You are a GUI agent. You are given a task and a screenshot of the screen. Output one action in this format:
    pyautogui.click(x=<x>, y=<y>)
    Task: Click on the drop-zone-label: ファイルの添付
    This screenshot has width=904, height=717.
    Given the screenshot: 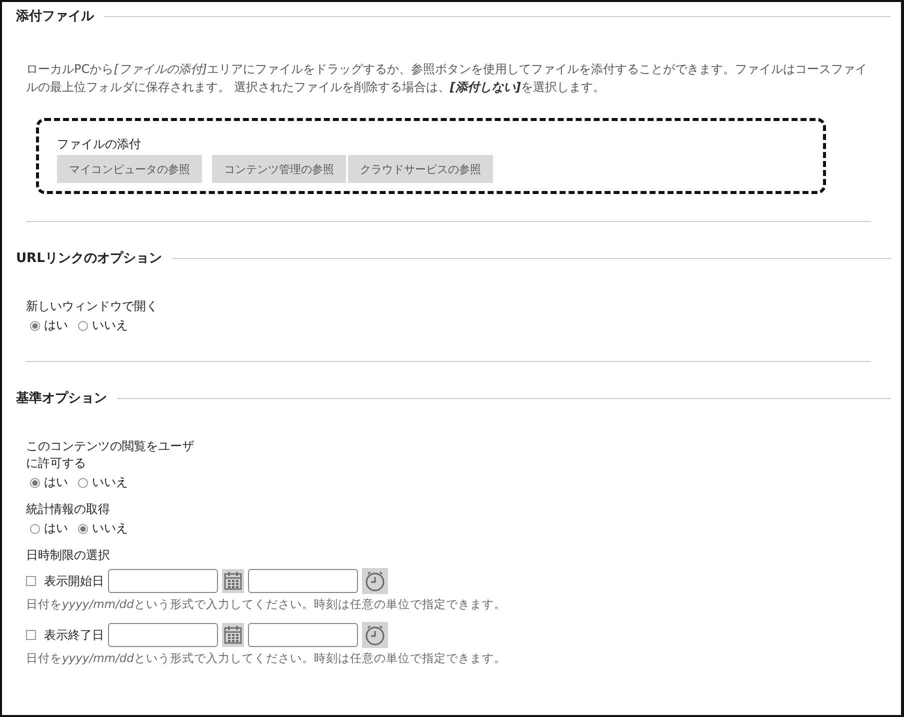 What is the action you would take?
    pyautogui.click(x=99, y=144)
    